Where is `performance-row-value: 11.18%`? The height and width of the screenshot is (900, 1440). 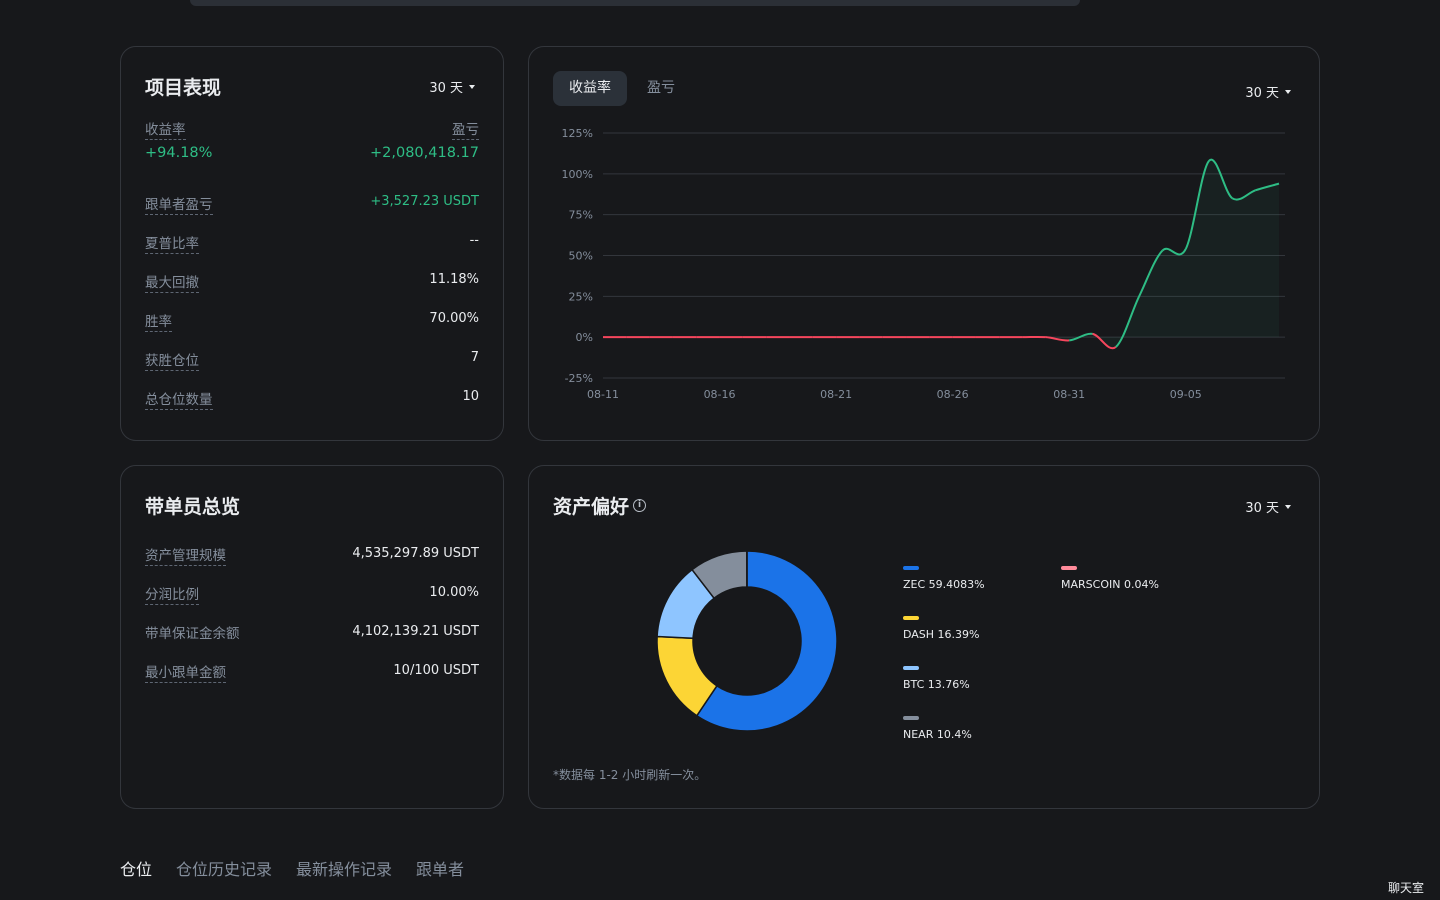
performance-row-value: 11.18% is located at coordinates (454, 279).